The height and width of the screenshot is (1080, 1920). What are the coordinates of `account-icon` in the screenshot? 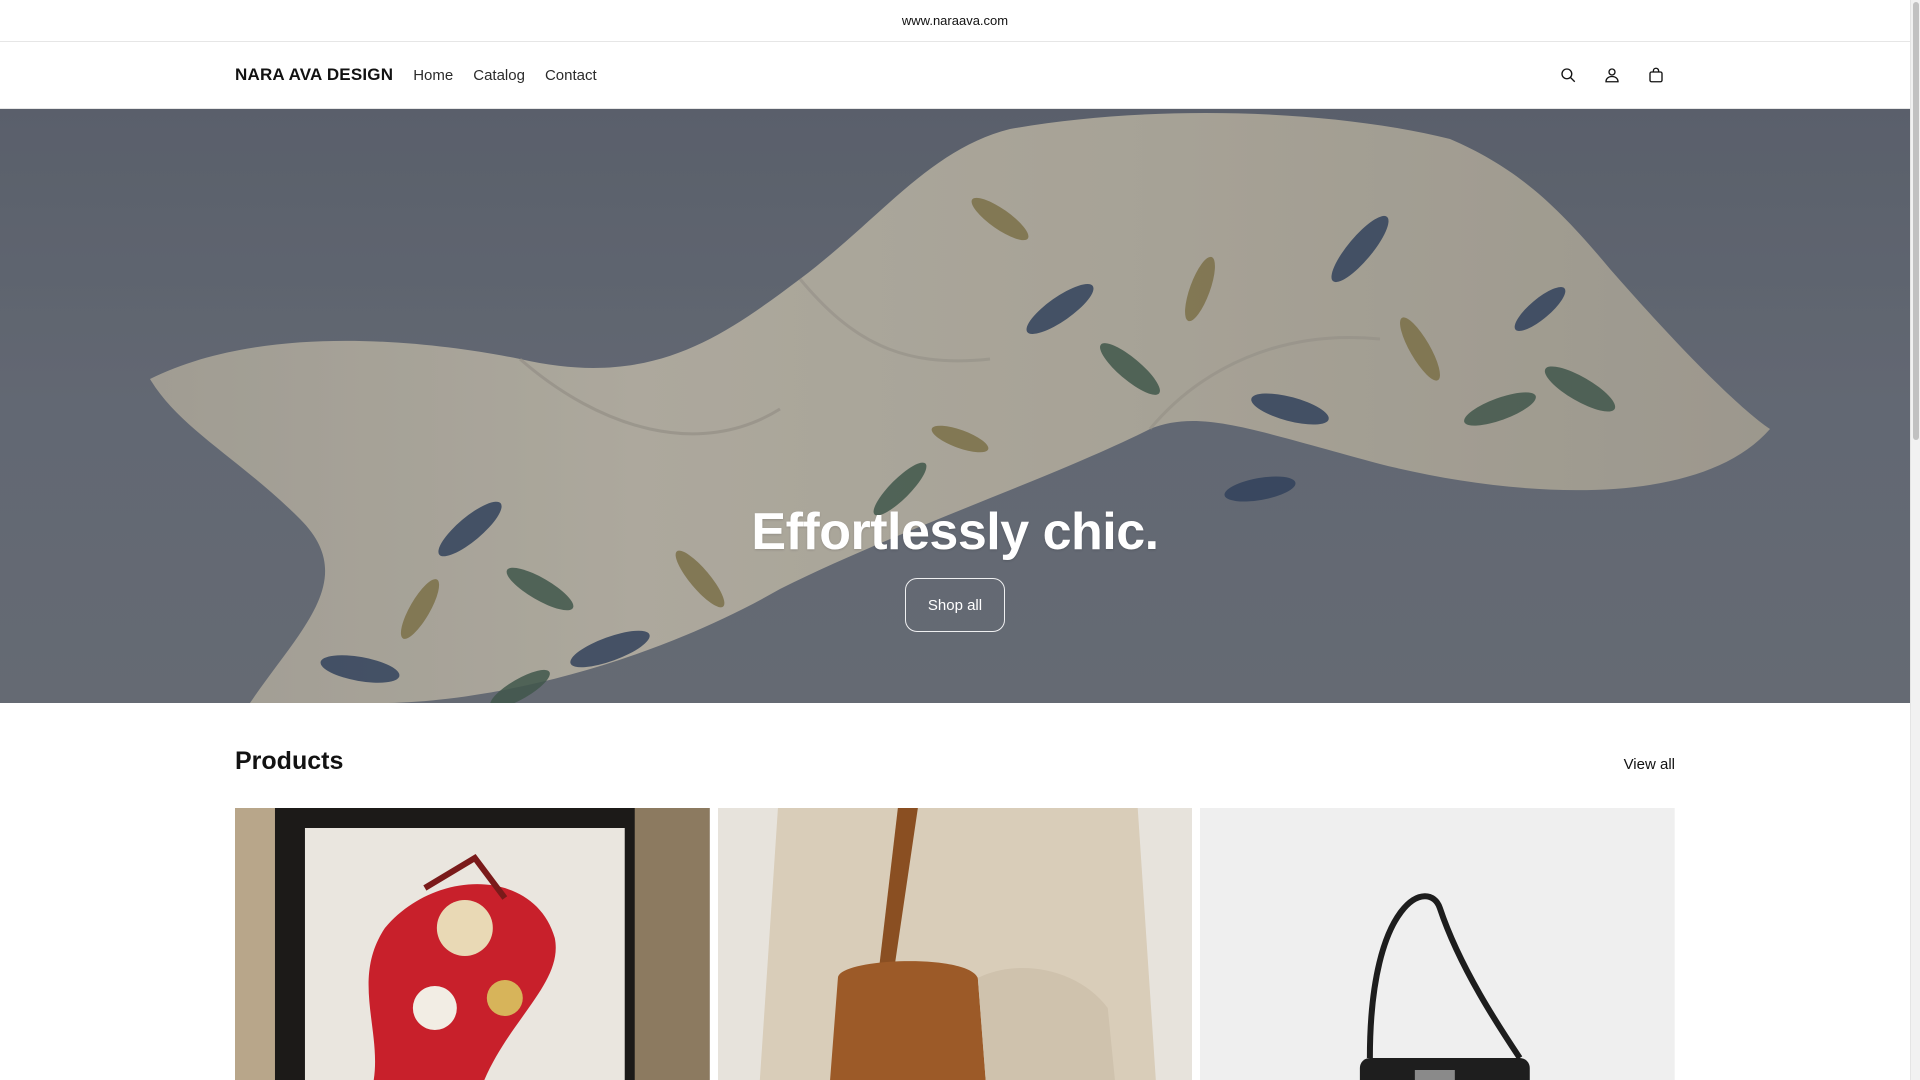 It's located at (1612, 75).